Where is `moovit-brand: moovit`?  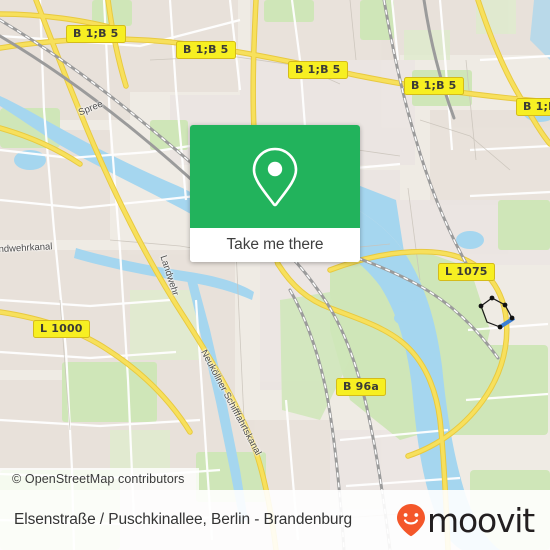 moovit-brand: moovit is located at coordinates (465, 520).